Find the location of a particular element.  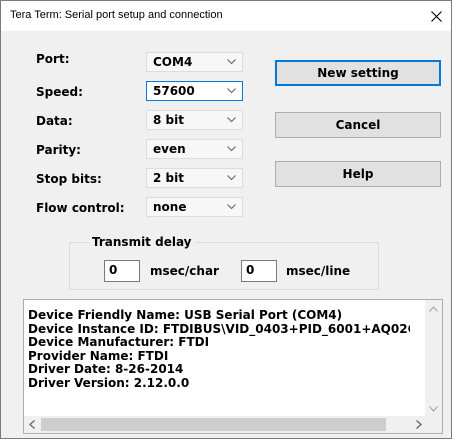

scroll-up-icon is located at coordinates (433, 309).